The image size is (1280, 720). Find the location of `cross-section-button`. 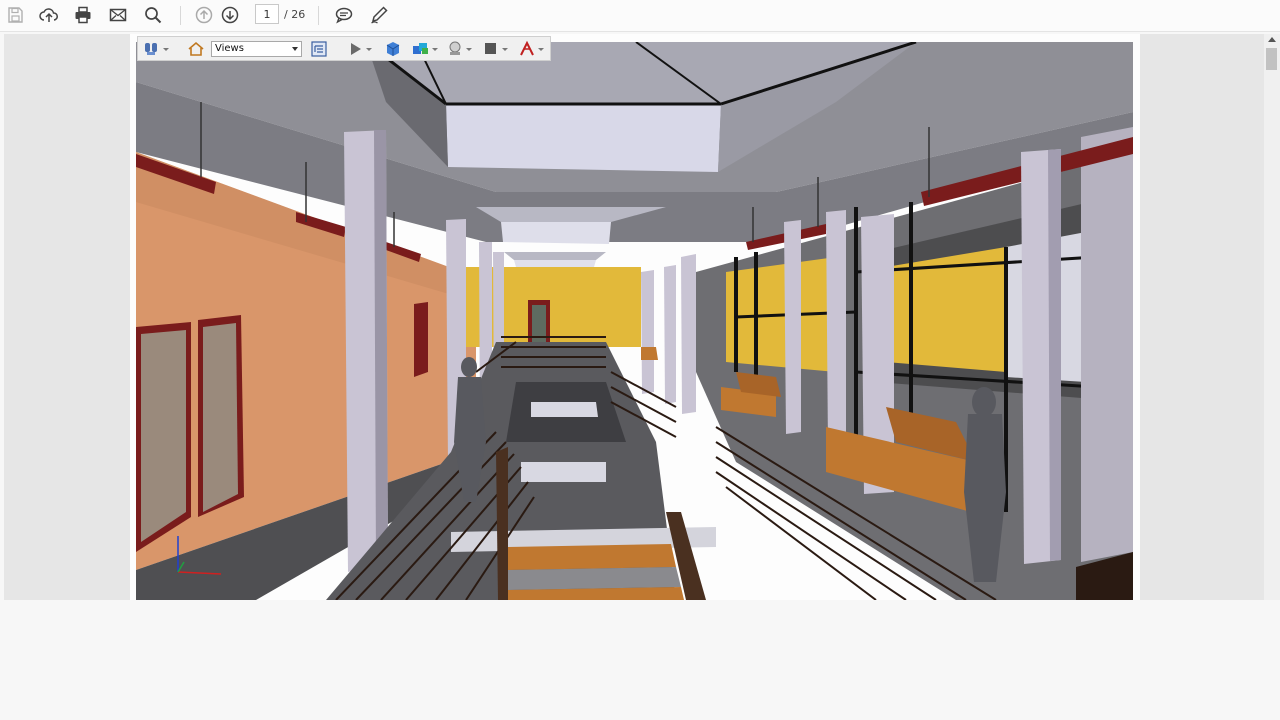

cross-section-button is located at coordinates (495, 49).